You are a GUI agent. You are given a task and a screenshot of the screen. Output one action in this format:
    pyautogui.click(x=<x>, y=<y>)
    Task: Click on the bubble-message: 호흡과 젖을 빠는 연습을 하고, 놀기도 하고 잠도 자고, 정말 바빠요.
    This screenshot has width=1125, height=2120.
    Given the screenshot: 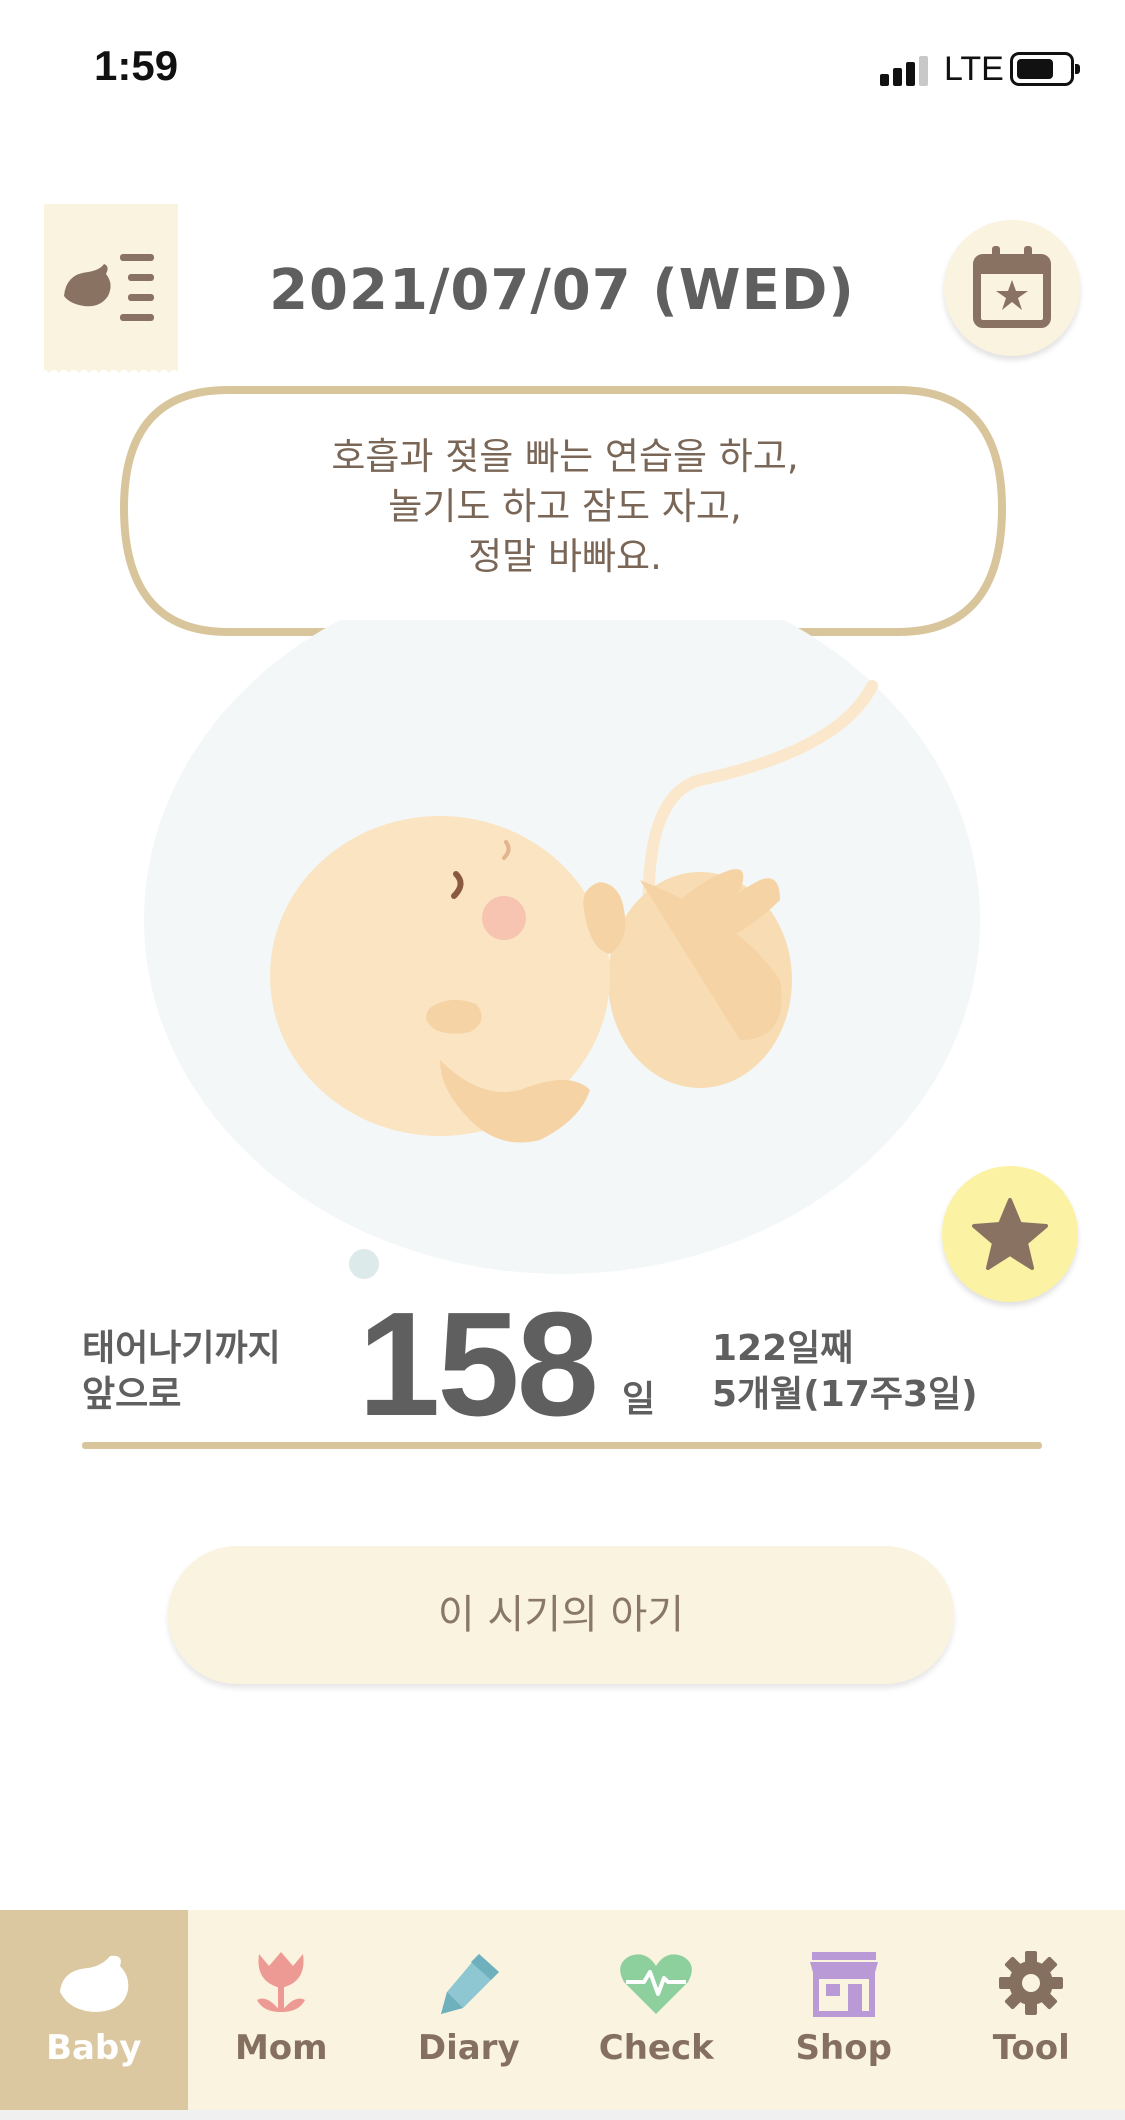 What is the action you would take?
    pyautogui.click(x=565, y=507)
    